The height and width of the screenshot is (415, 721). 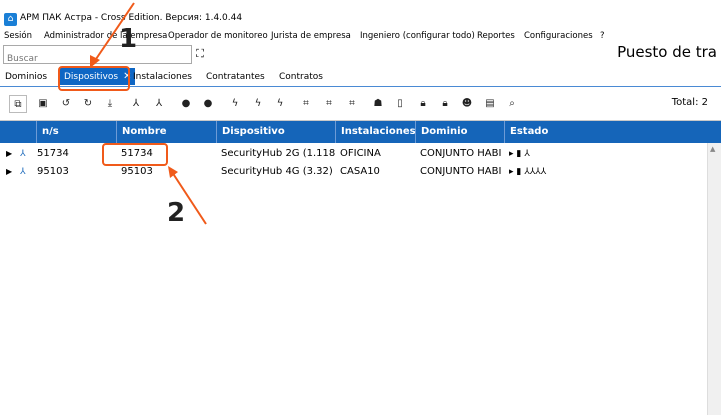 I want to click on timer-icon: ↻, so click(x=88, y=104).